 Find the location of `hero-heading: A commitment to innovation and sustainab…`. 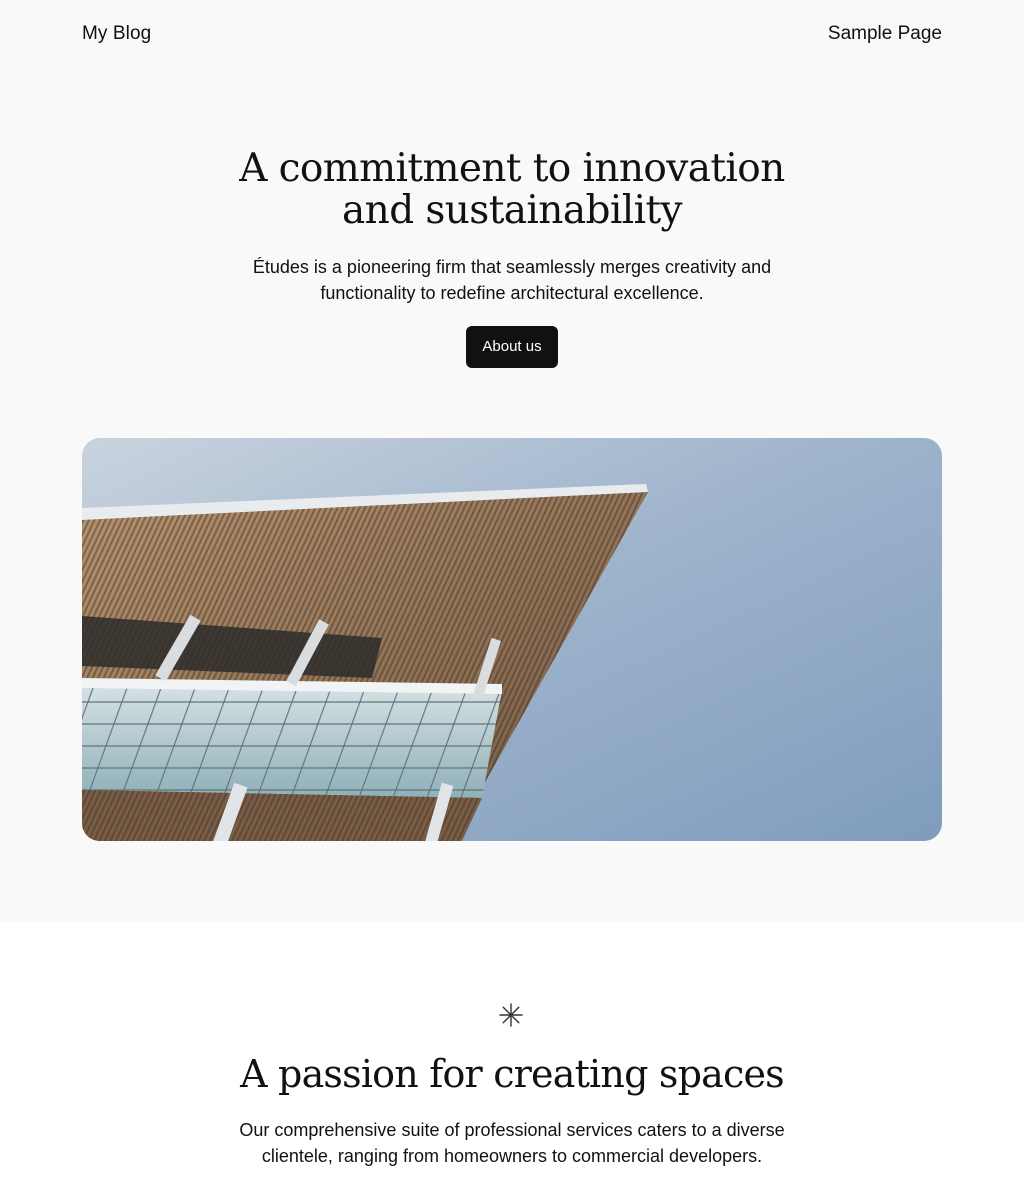

hero-heading: A commitment to innovation and sustainab… is located at coordinates (512, 189).